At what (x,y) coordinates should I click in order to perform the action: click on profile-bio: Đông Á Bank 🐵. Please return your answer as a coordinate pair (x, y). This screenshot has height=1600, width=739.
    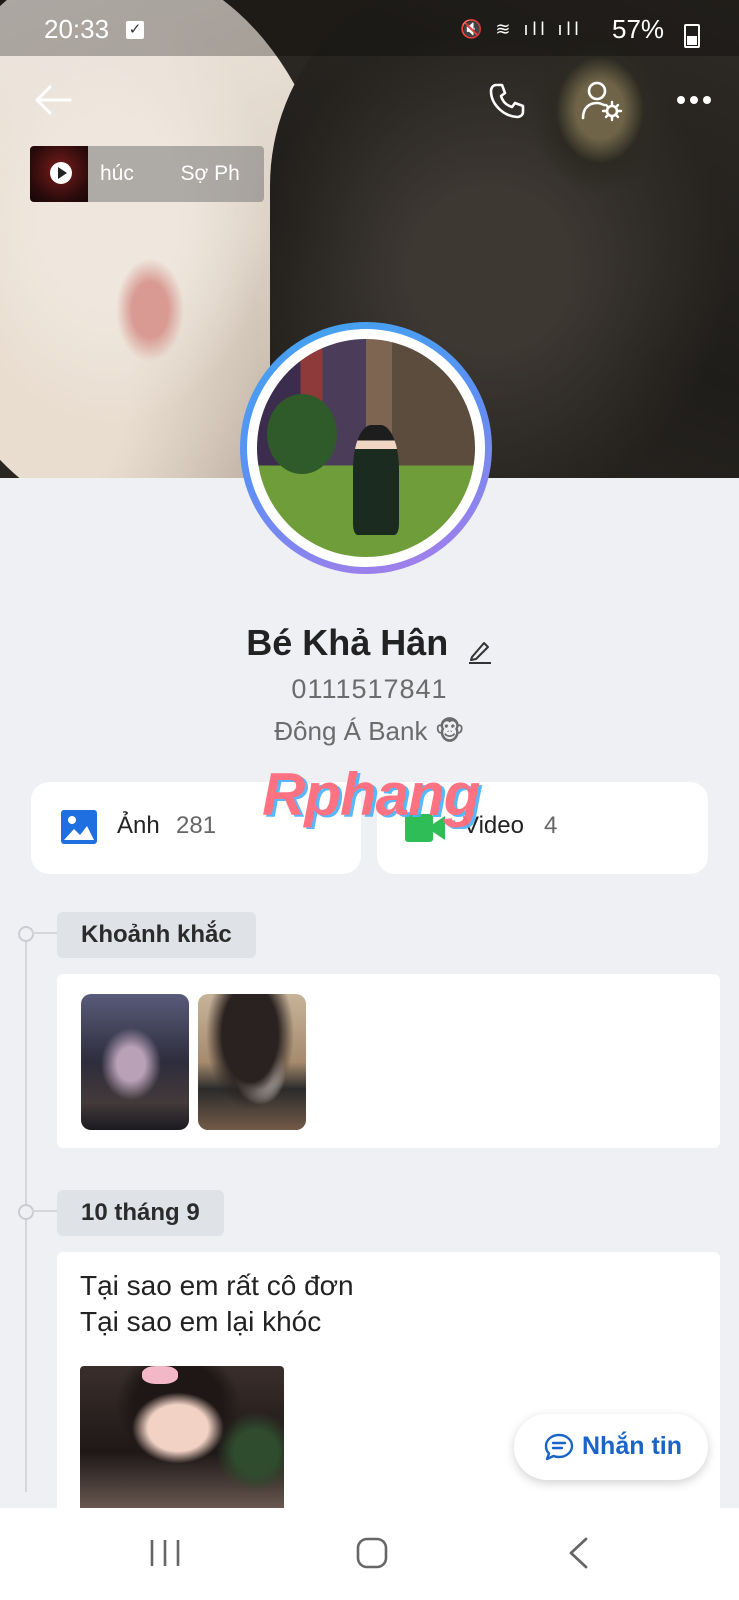
    Looking at the image, I should click on (369, 731).